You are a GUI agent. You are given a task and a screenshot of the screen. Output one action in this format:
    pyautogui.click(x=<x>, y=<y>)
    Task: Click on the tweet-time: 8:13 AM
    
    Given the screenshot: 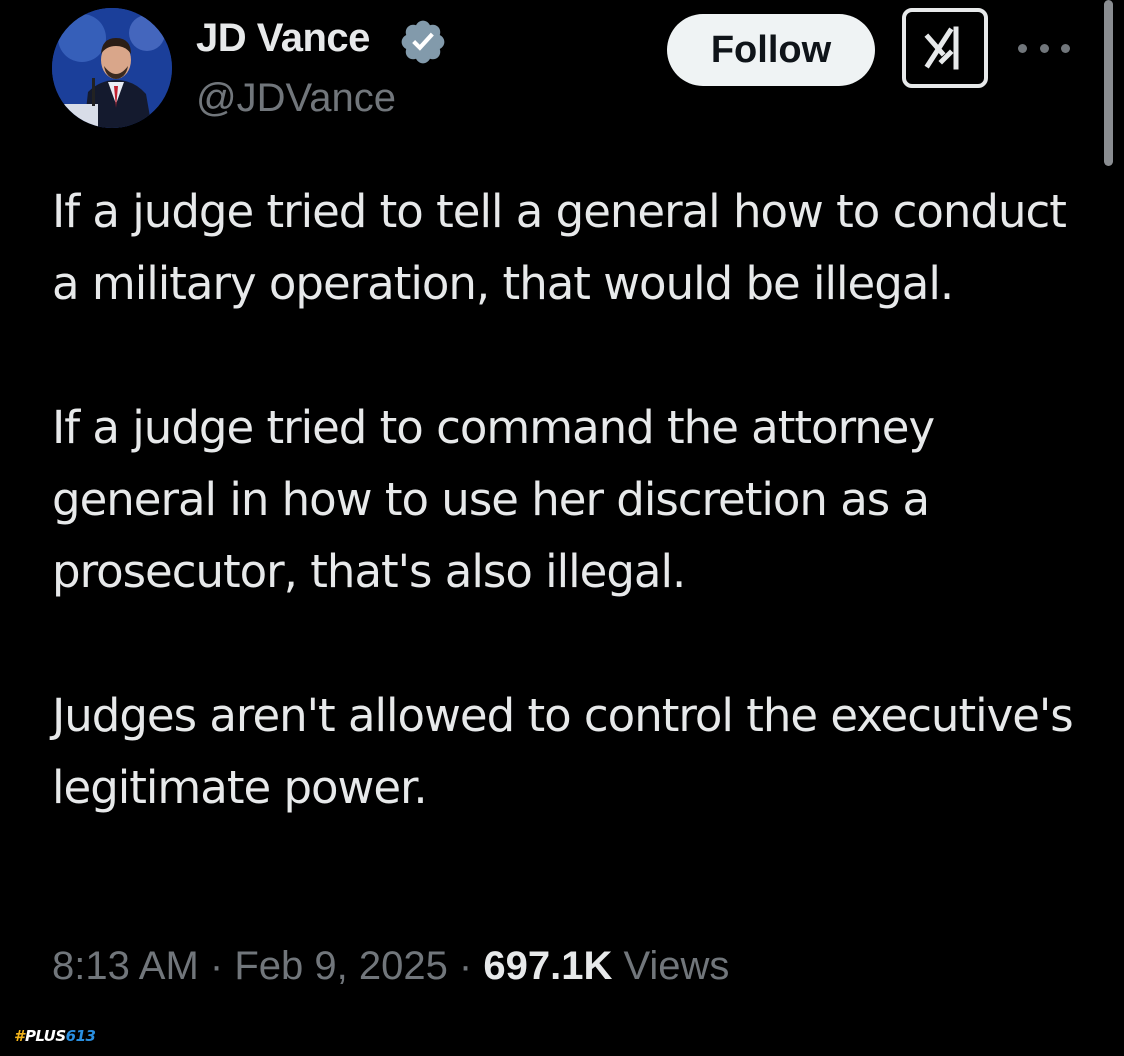 What is the action you would take?
    pyautogui.click(x=125, y=966)
    